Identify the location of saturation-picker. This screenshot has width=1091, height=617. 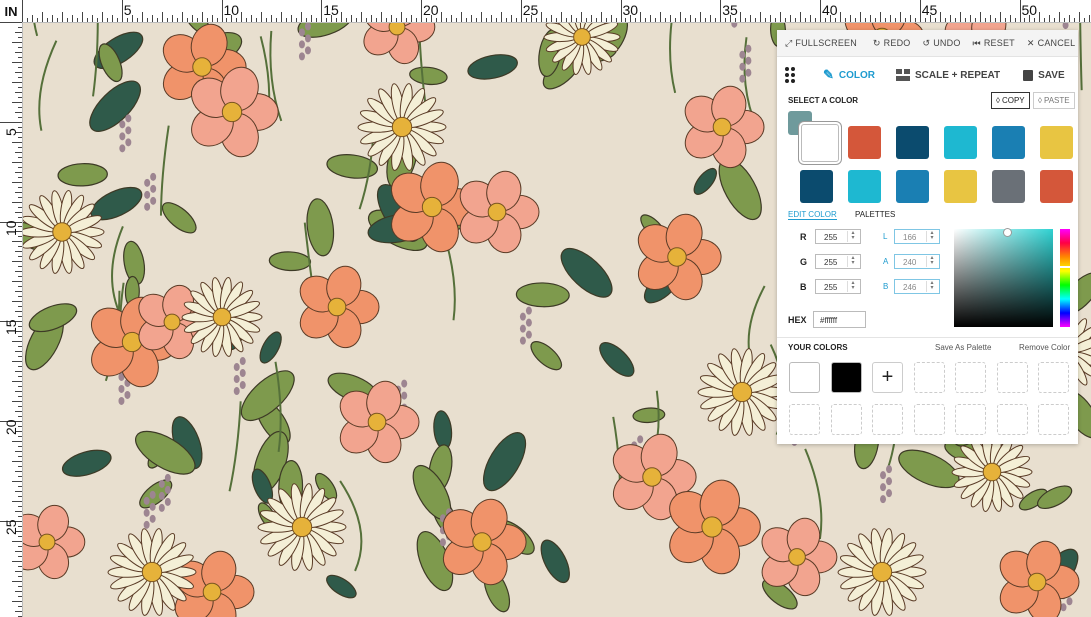
(1003, 277).